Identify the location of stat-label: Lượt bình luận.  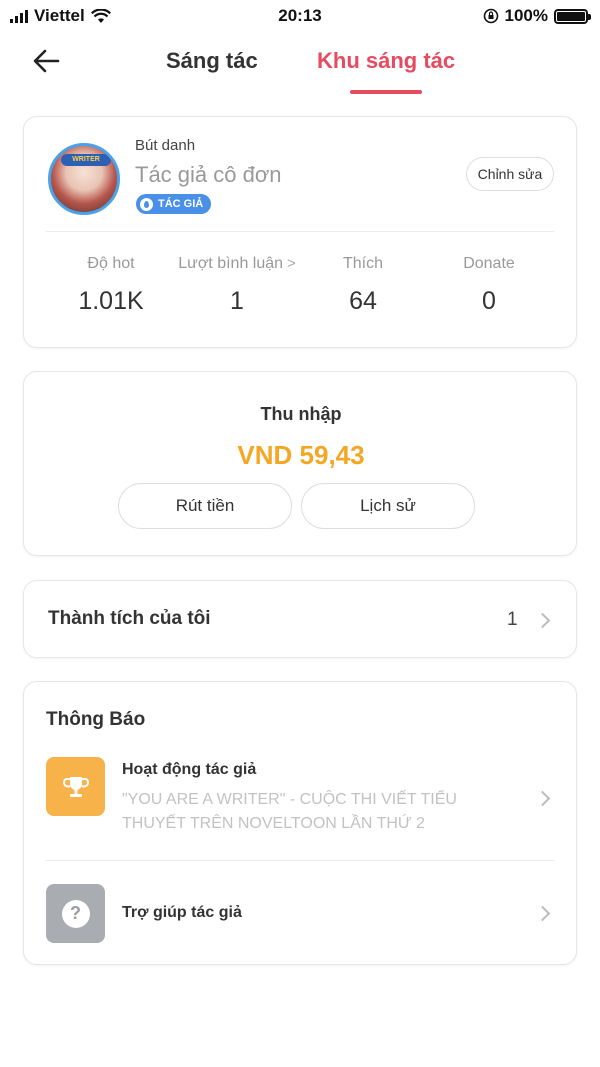
(231, 263).